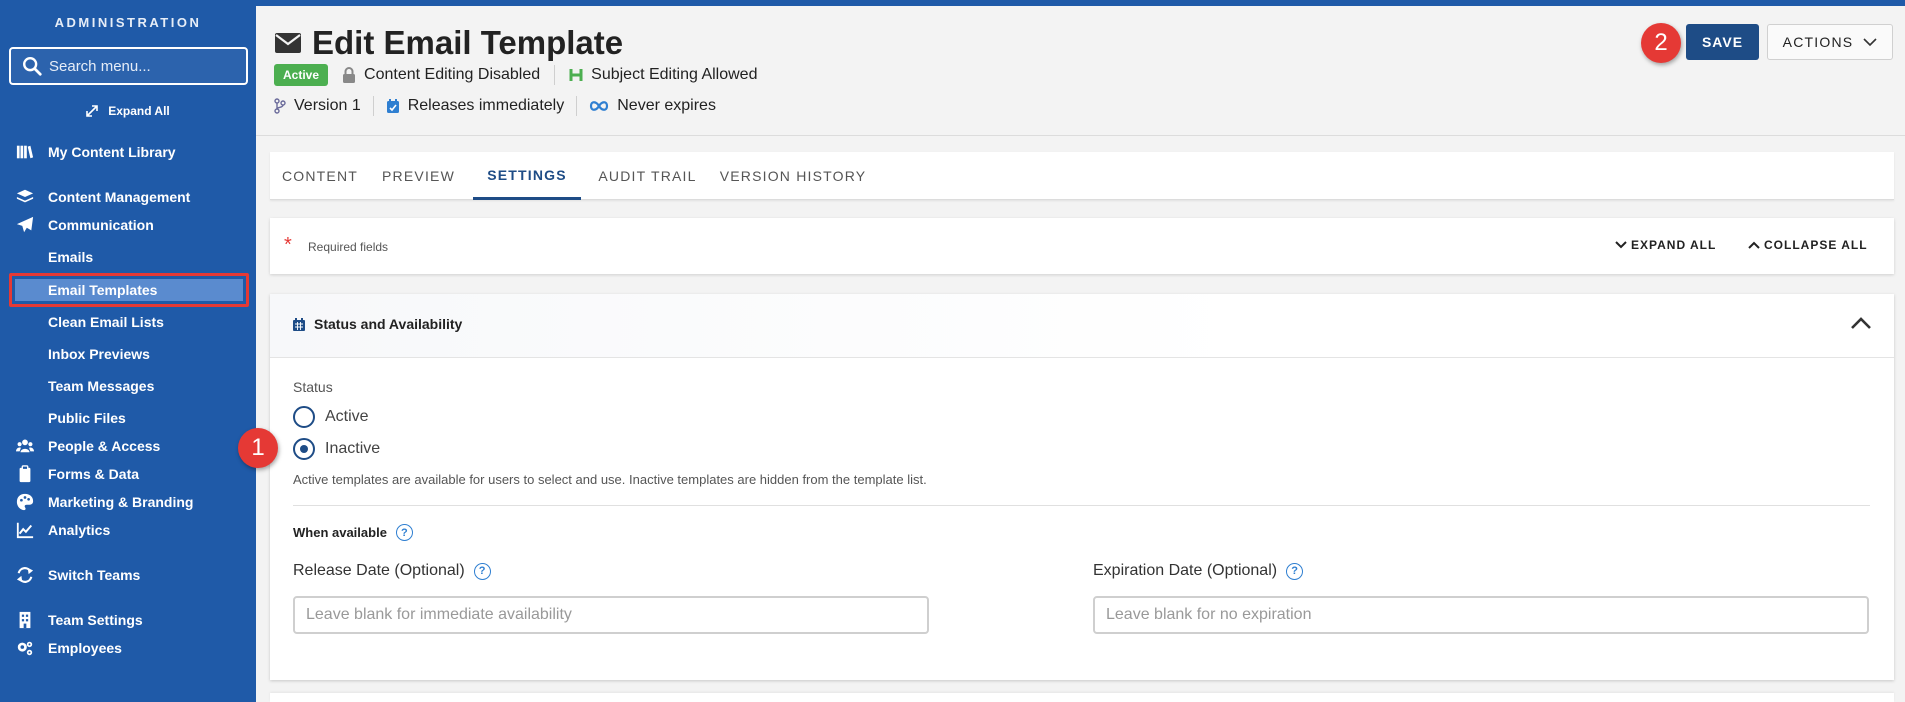 The image size is (1905, 702). What do you see at coordinates (348, 247) in the screenshot?
I see `required-fields-note: Required fields` at bounding box center [348, 247].